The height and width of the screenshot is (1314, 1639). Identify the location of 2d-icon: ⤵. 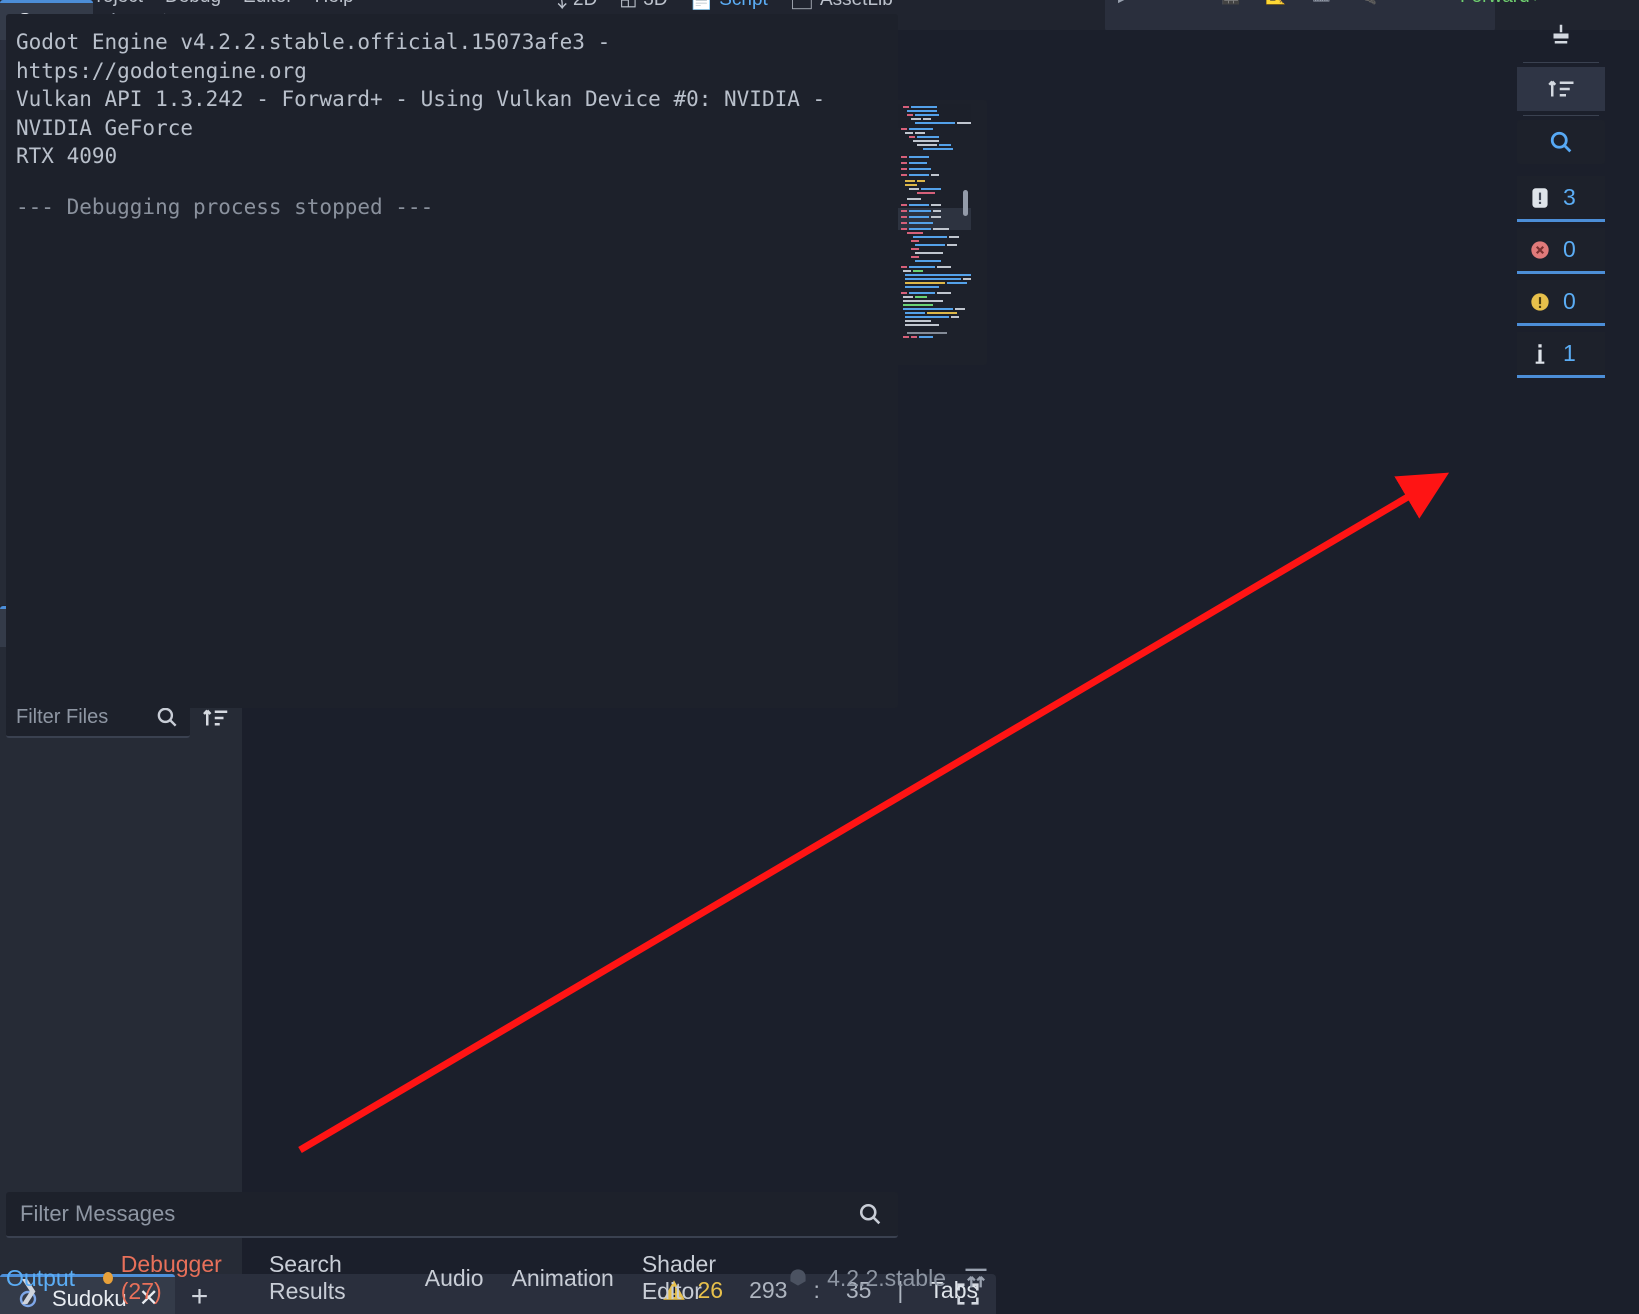
(558, 6).